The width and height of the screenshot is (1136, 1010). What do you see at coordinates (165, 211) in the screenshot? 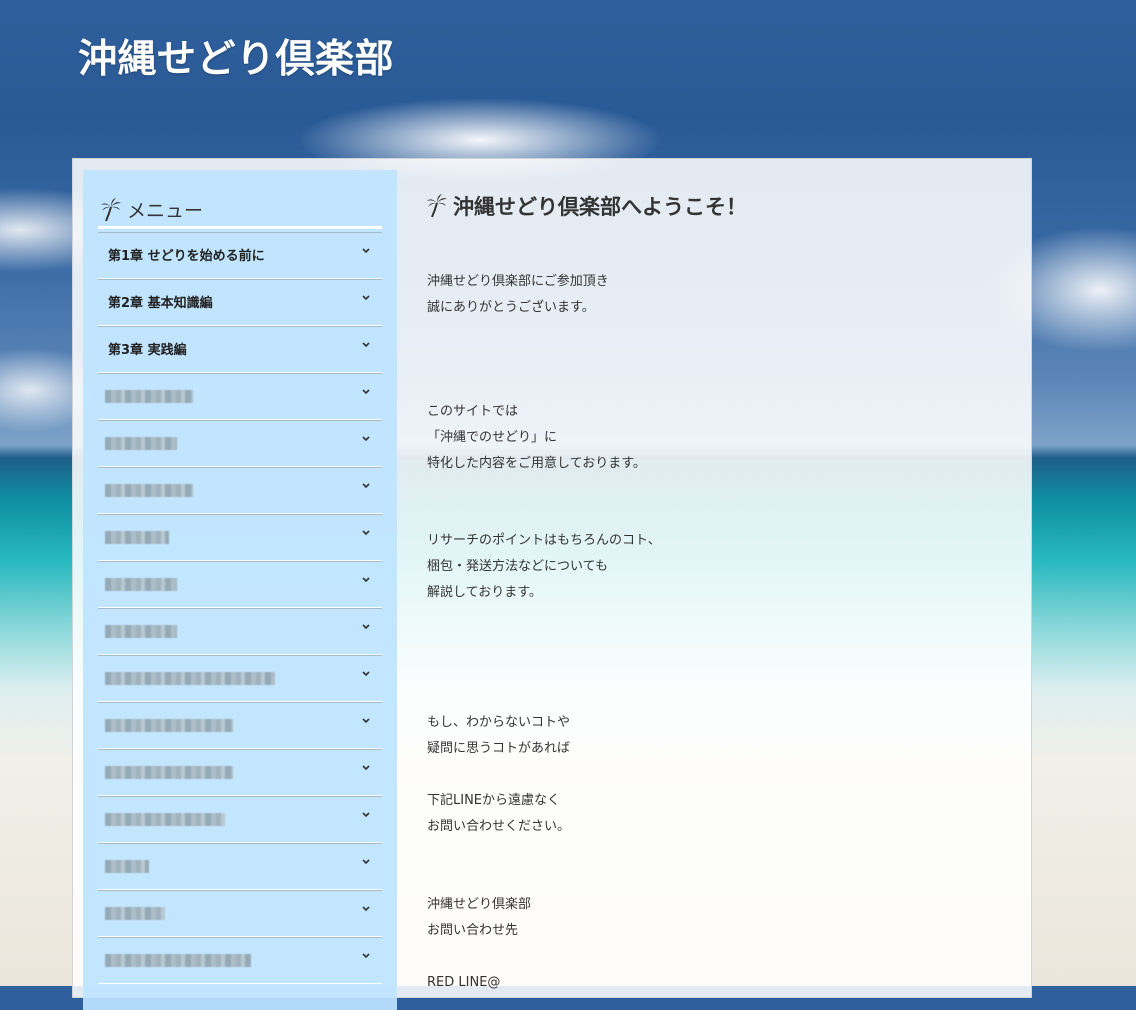
I see `menu-title-label: メニュー` at bounding box center [165, 211].